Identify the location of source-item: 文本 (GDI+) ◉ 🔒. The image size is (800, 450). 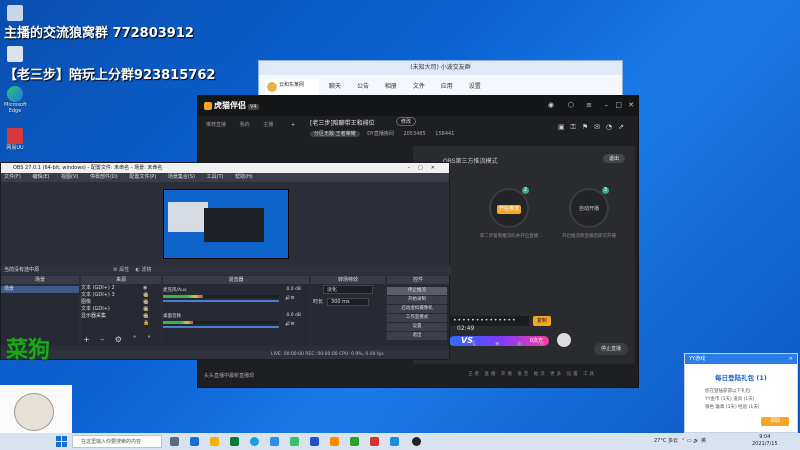
(115, 312).